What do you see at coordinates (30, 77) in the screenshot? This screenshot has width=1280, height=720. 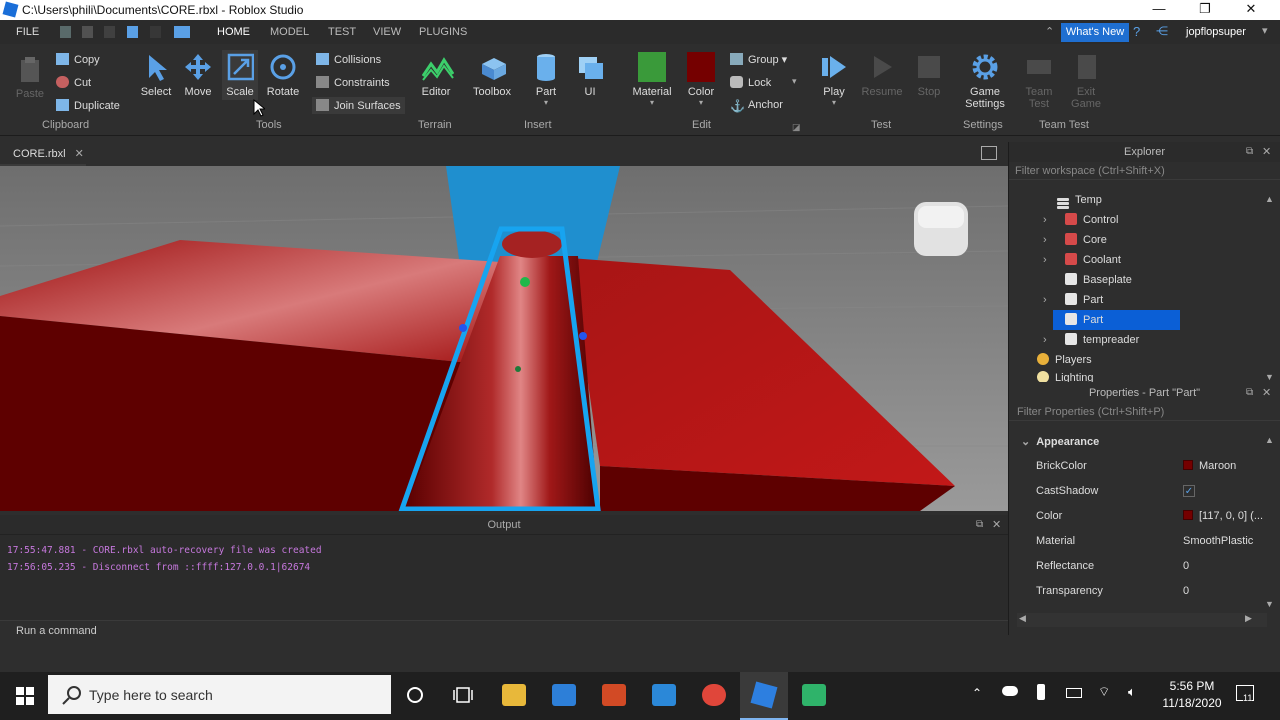 I see `paste-button: Paste` at bounding box center [30, 77].